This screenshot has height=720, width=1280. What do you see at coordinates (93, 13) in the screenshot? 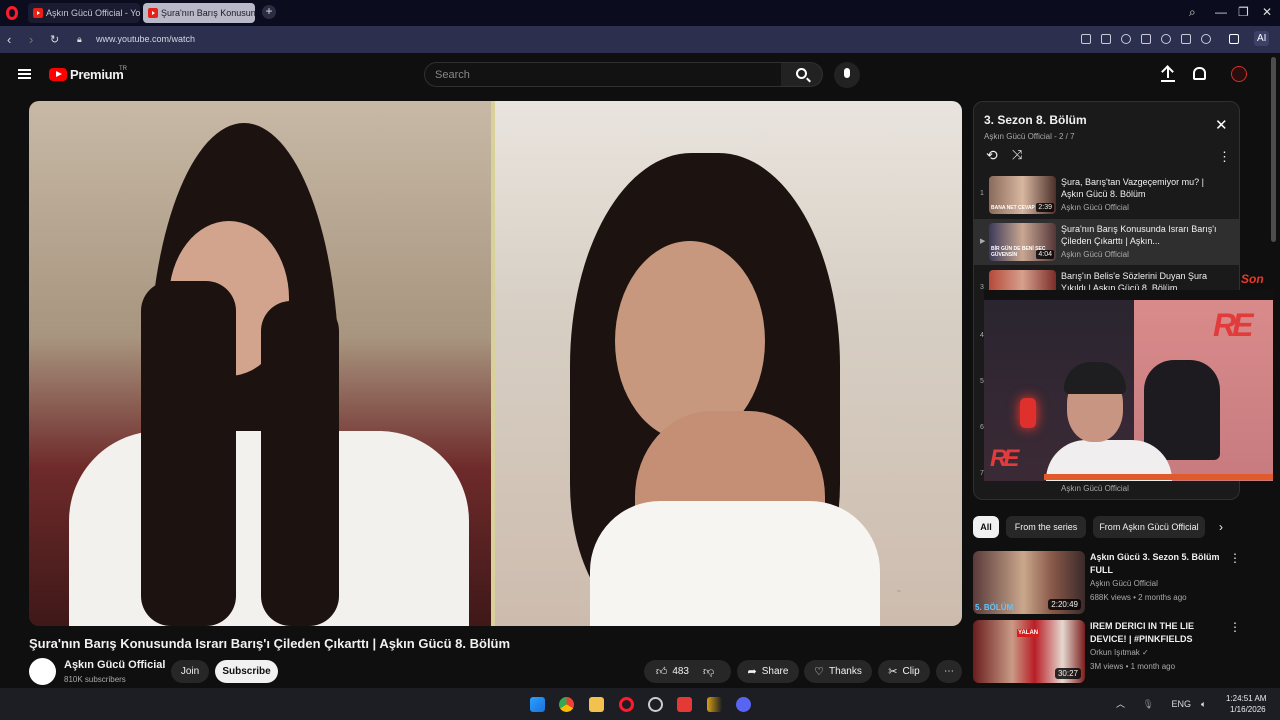
I see `tab-label: Aşkın Gücü Official - YouT` at bounding box center [93, 13].